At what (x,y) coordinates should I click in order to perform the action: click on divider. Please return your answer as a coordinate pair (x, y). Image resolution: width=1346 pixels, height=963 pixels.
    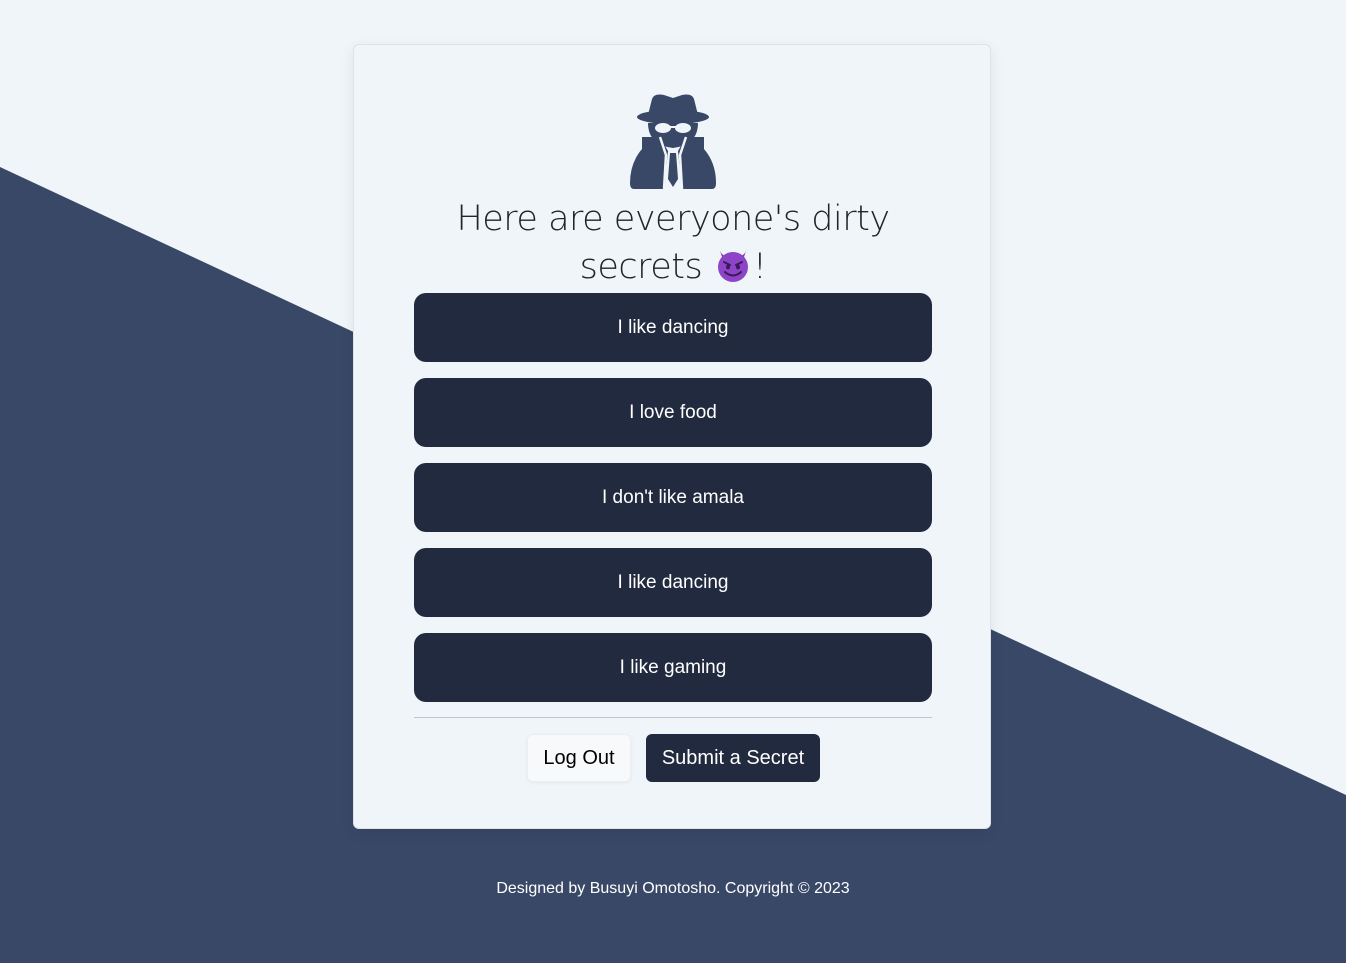
    Looking at the image, I should click on (673, 717).